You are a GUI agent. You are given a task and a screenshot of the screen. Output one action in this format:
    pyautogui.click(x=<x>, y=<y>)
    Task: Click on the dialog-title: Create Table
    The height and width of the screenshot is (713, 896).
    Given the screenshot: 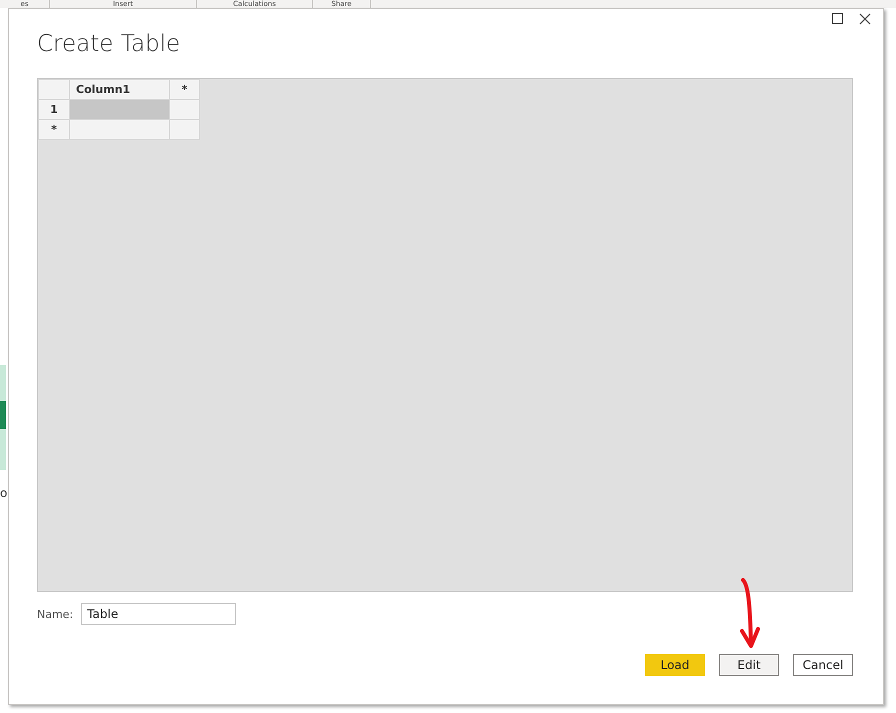 What is the action you would take?
    pyautogui.click(x=108, y=44)
    